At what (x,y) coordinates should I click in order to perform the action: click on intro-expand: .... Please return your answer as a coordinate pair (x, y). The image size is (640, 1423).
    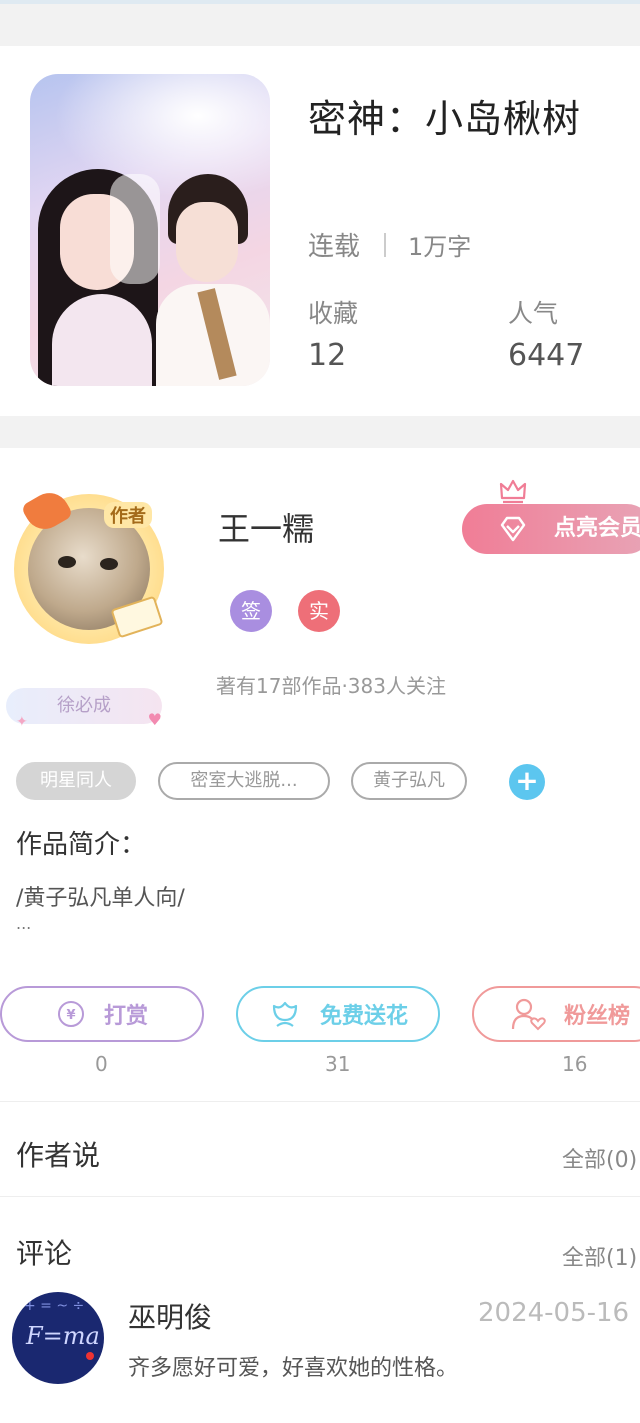
    Looking at the image, I should click on (23, 923).